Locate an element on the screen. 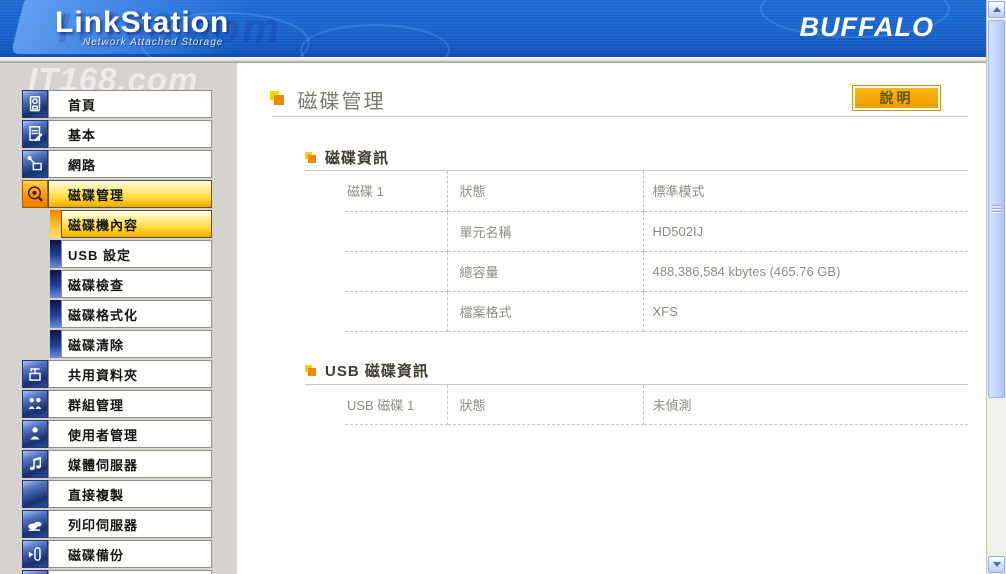 This screenshot has width=1006, height=574. sidebar-item-disk-format: 磁碟格式化 is located at coordinates (117, 314).